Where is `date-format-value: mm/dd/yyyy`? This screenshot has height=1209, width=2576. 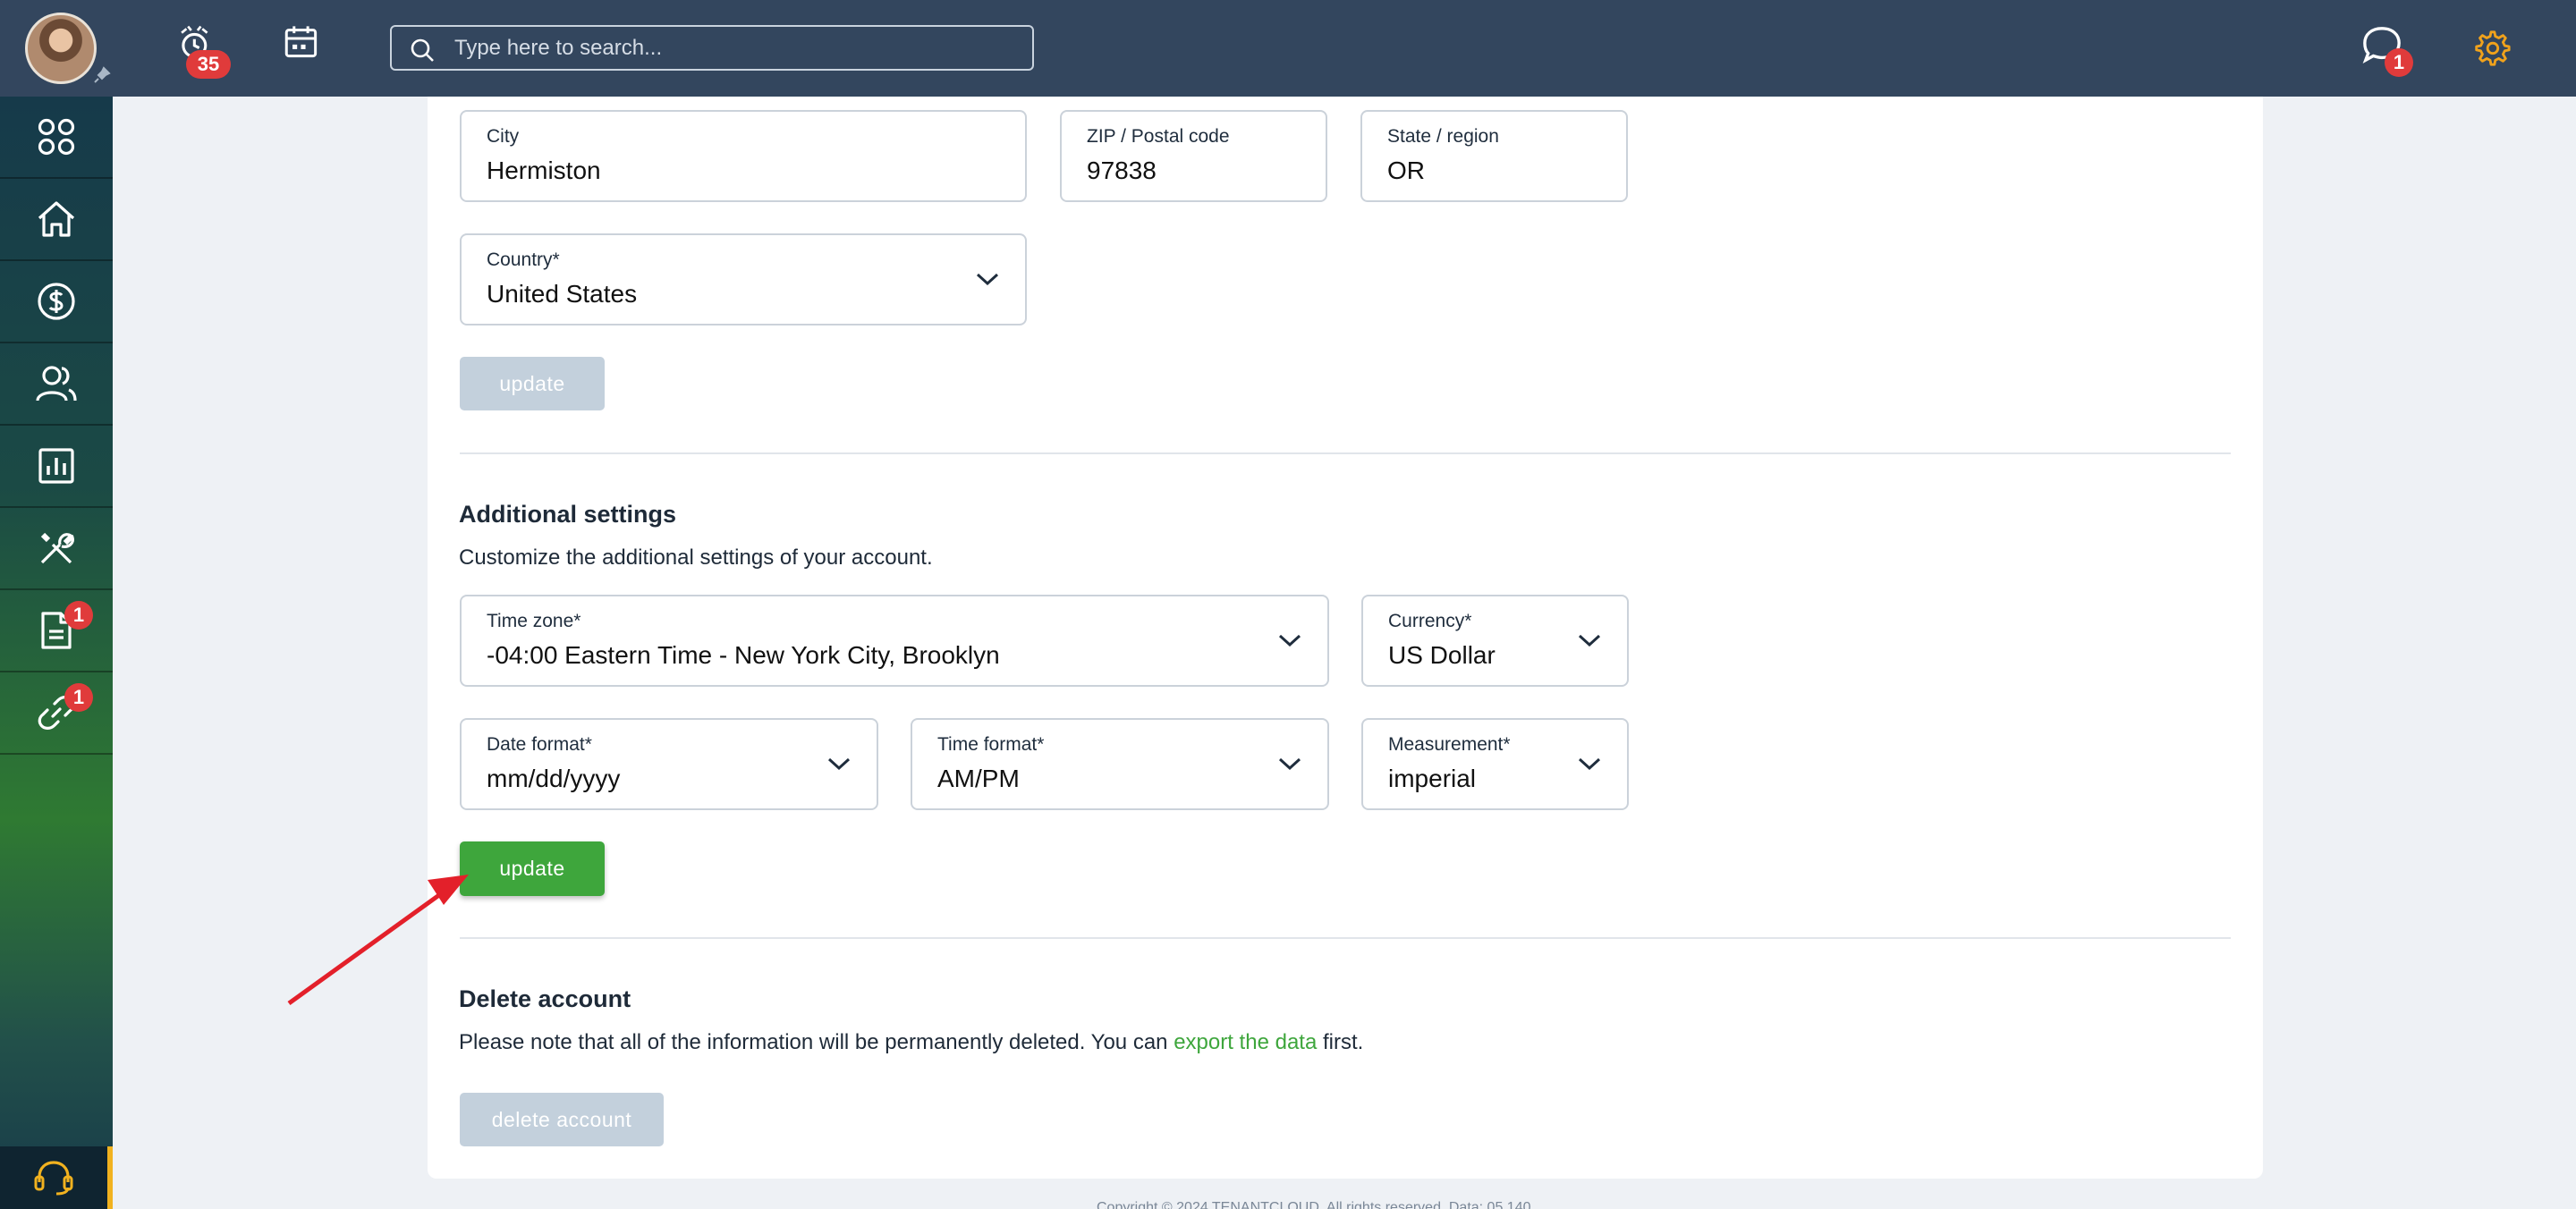
date-format-value: mm/dd/yyyy is located at coordinates (554, 778).